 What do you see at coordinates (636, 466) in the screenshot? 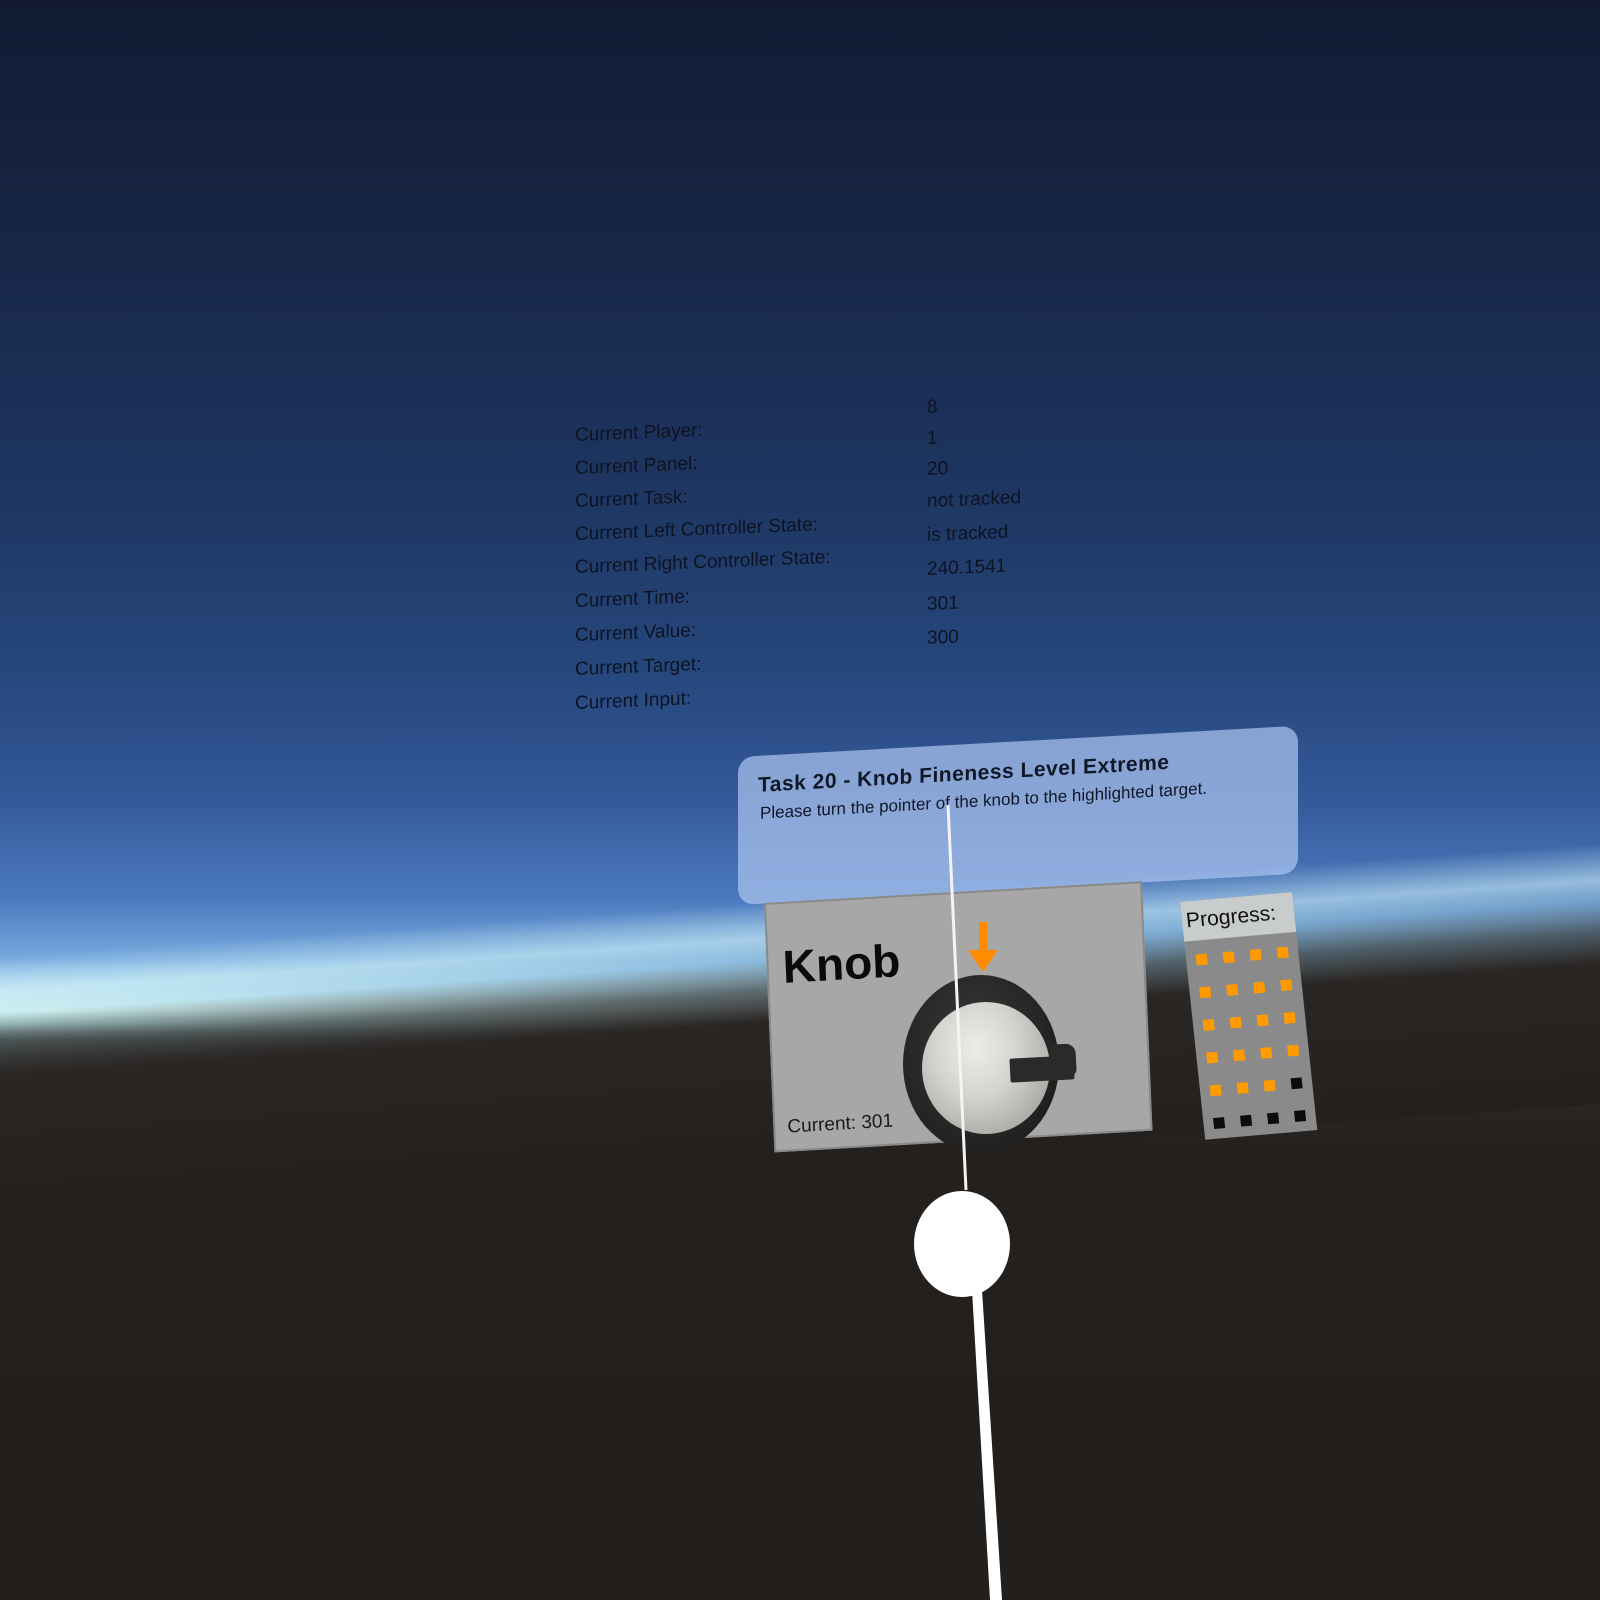
I see `debug-label-panel: Current Panel:` at bounding box center [636, 466].